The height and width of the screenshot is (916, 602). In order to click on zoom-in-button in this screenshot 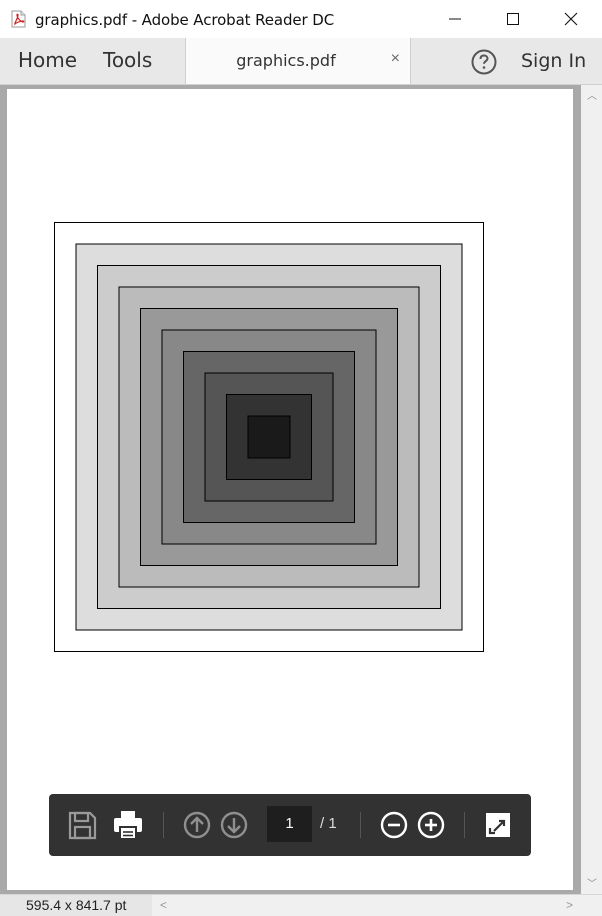, I will do `click(431, 825)`.